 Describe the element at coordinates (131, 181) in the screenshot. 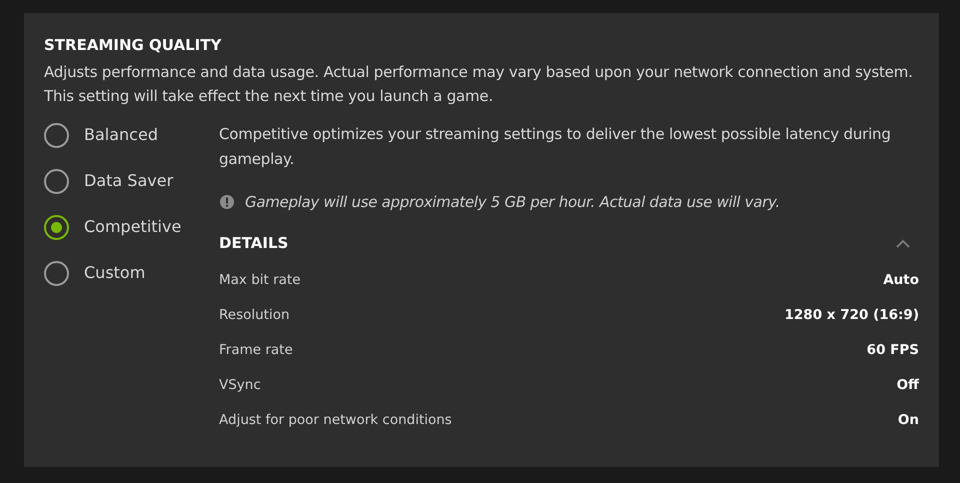

I see `radio-option: Data Saver` at that location.